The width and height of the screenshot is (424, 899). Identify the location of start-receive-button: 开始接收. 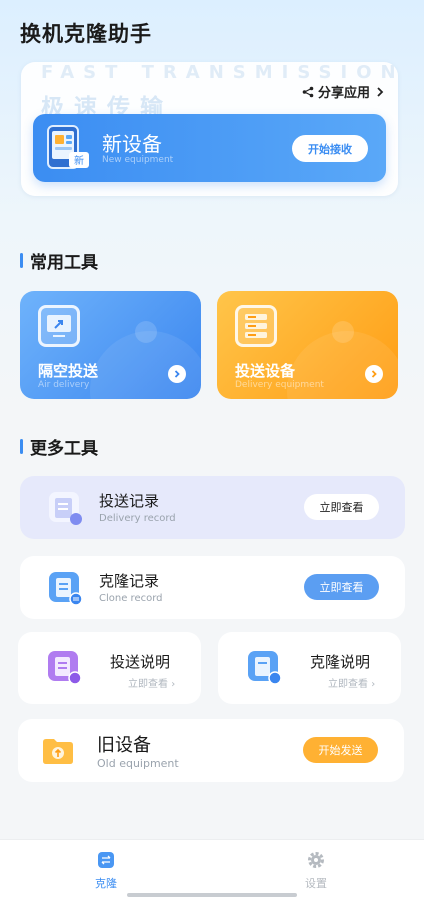
(330, 148).